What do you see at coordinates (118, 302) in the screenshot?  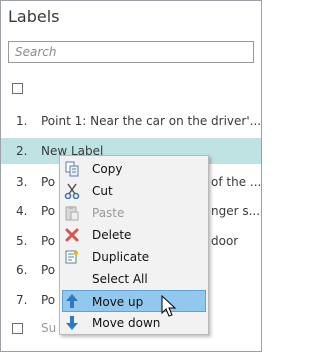 I see `menu-item-label: Move up` at bounding box center [118, 302].